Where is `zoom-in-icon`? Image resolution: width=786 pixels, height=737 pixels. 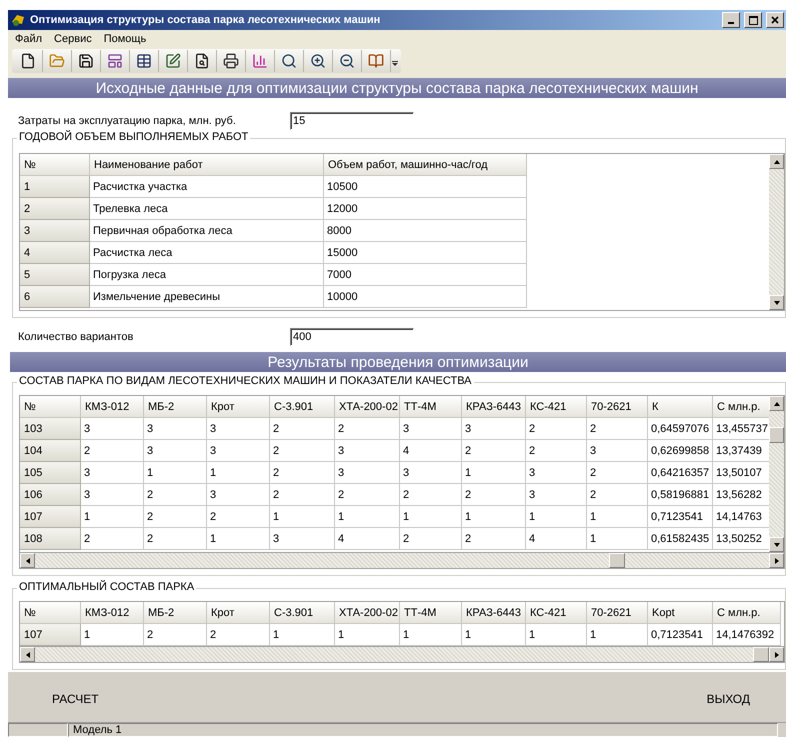 zoom-in-icon is located at coordinates (318, 61).